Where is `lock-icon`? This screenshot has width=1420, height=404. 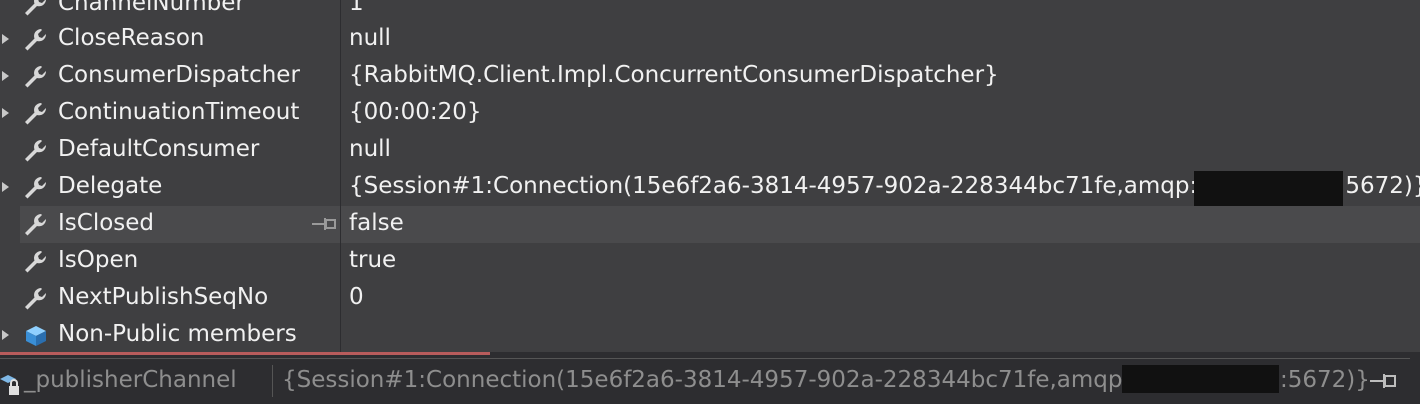 lock-icon is located at coordinates (9, 385).